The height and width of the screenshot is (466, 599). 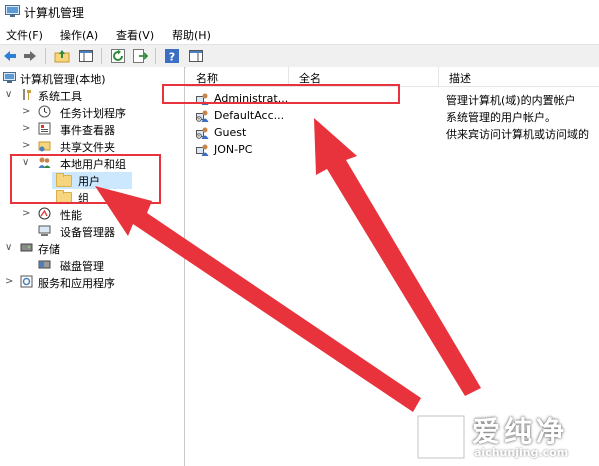 I want to click on watermark: 爱纯净 aichunjing.com, so click(x=504, y=437).